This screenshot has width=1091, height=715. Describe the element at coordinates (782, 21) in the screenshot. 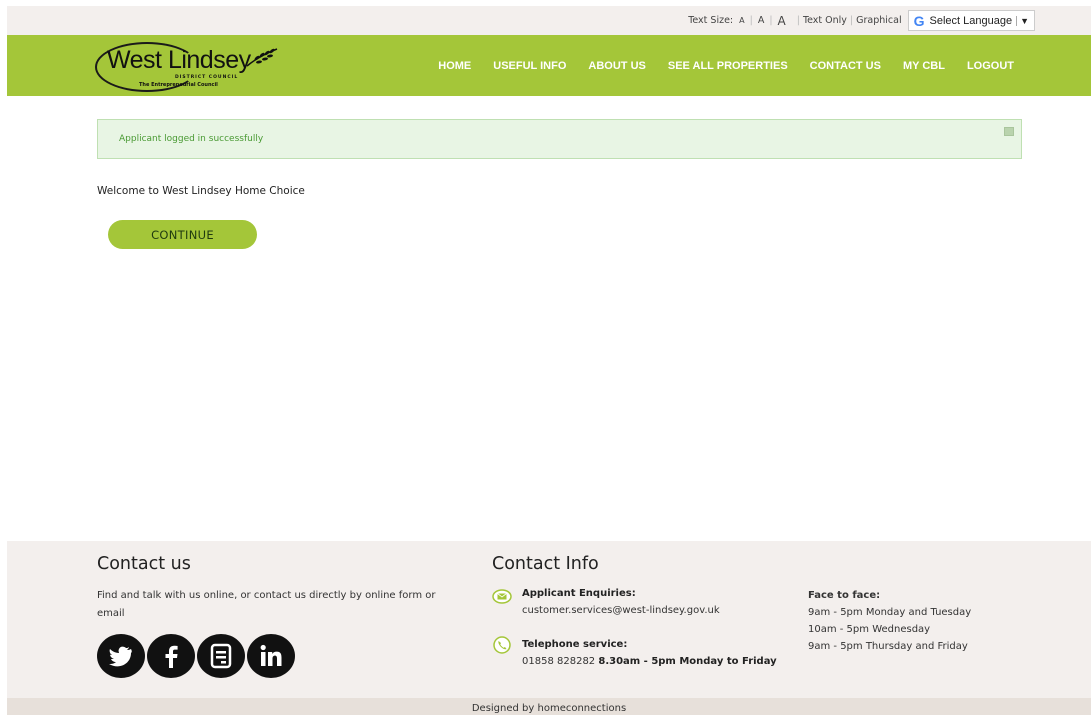

I see `text-size-large-link: A` at that location.